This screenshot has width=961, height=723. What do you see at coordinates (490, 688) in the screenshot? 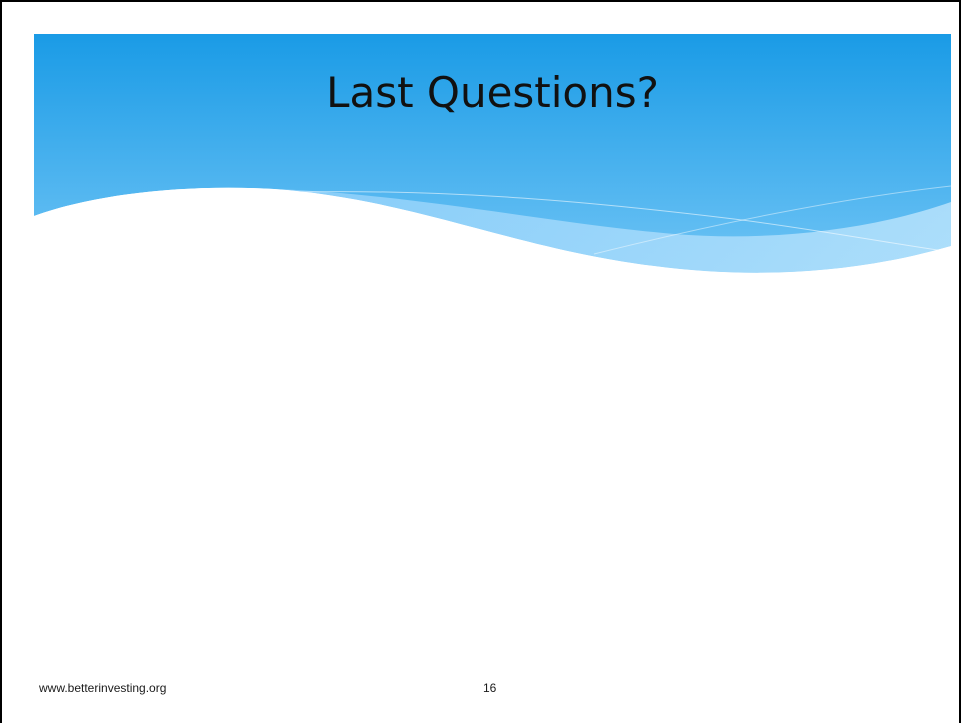
I see `page-number: 16` at bounding box center [490, 688].